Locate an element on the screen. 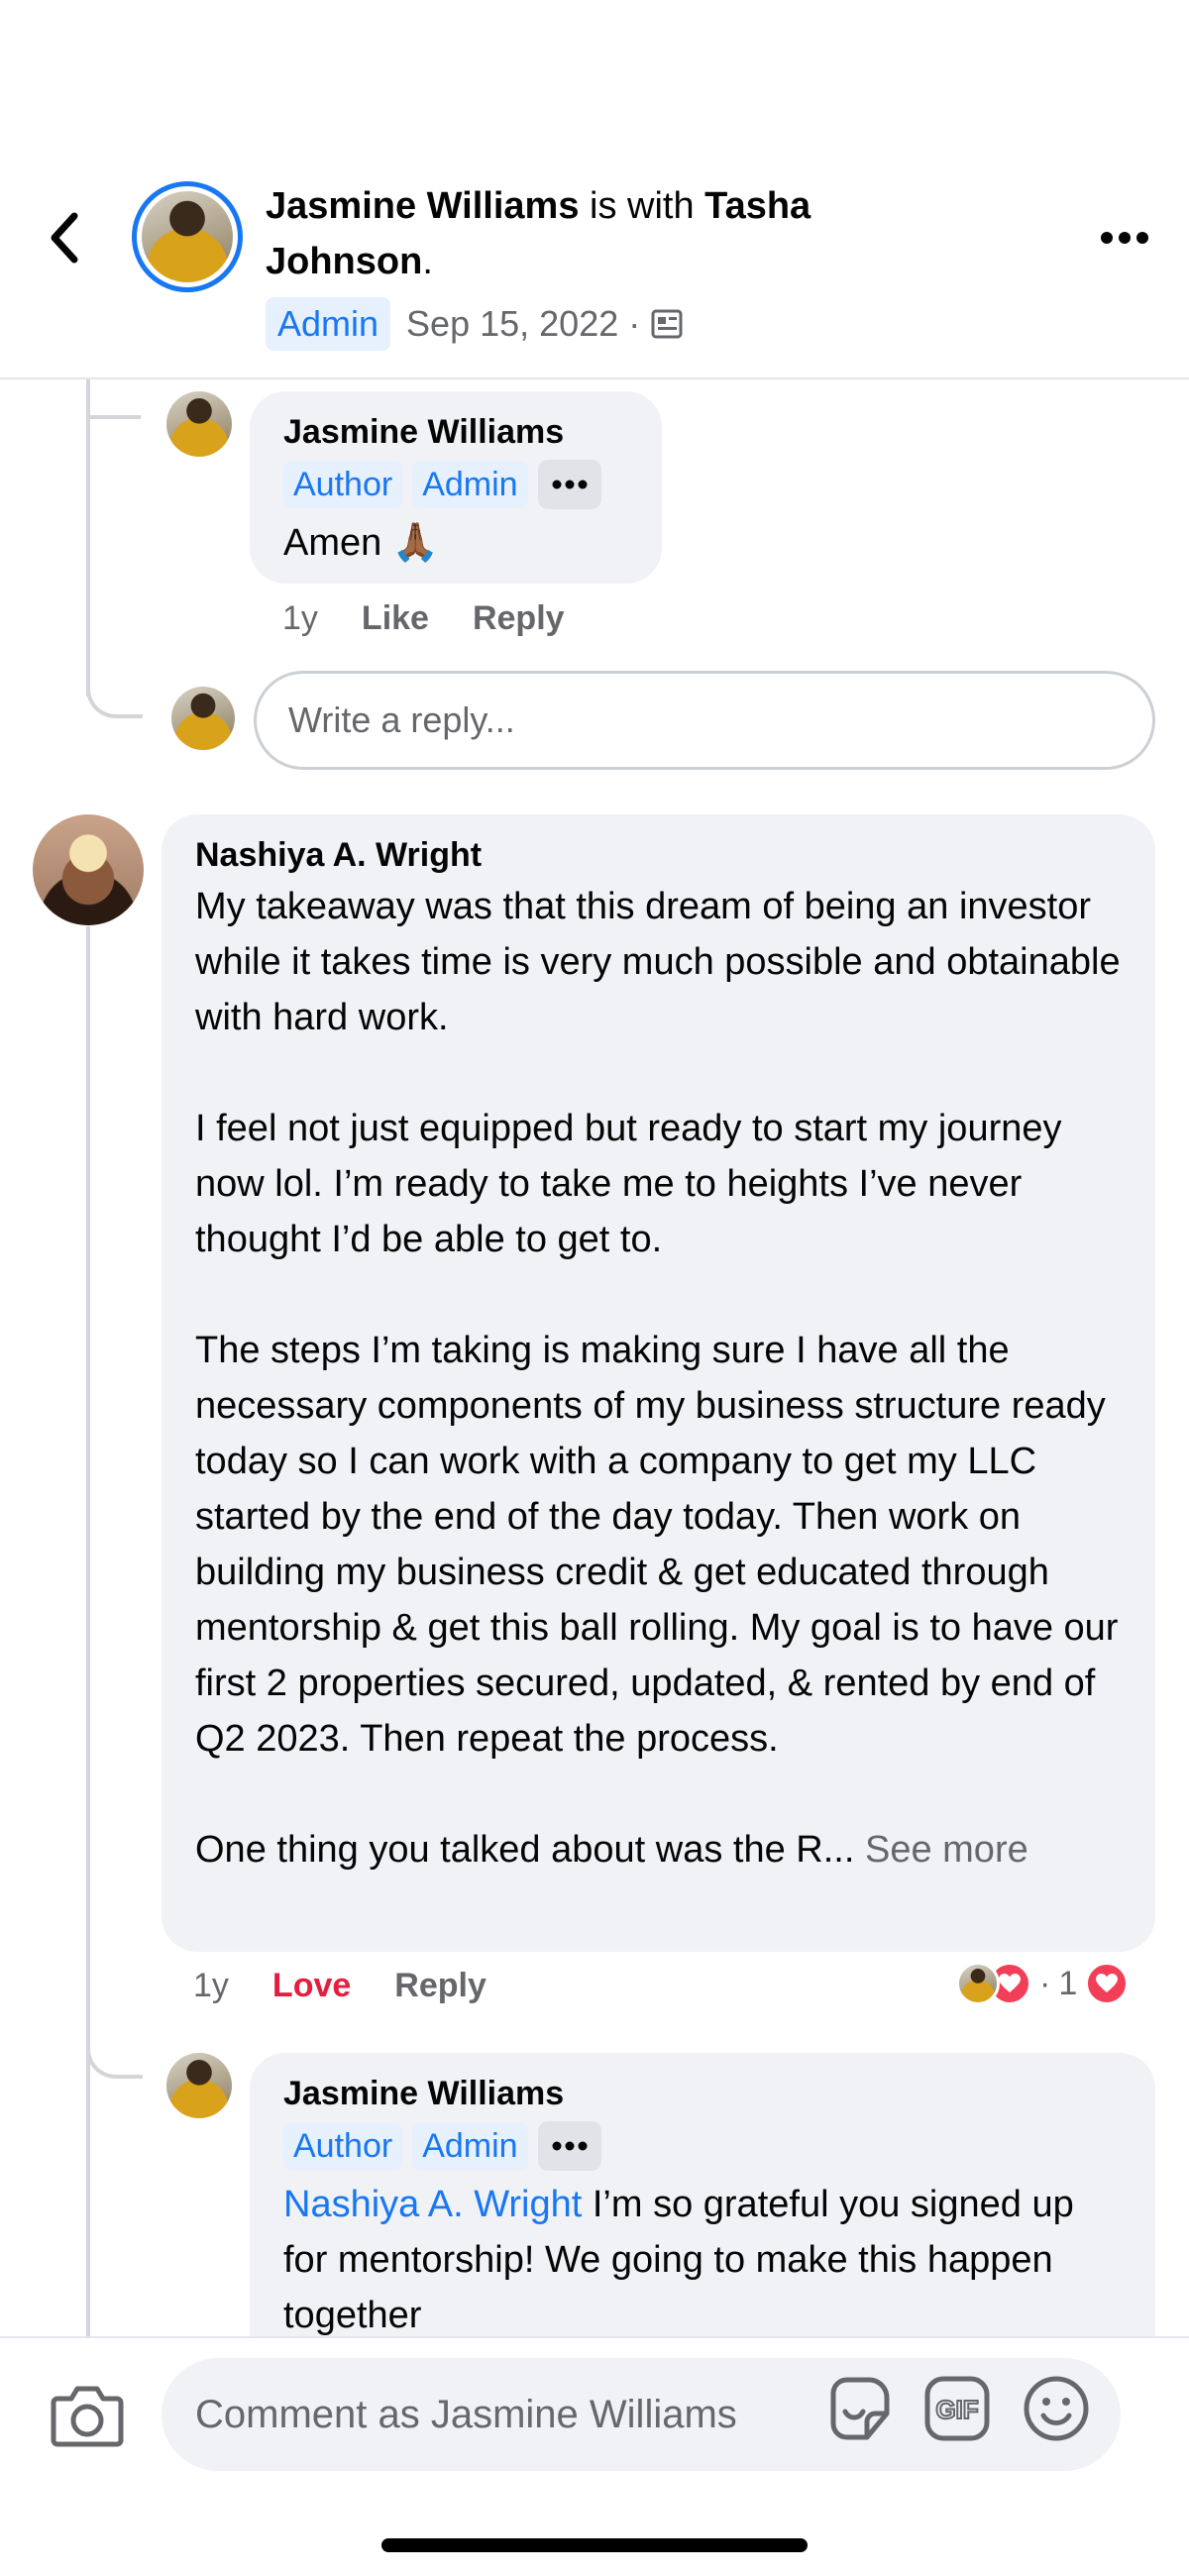 The image size is (1189, 2576). camera-icon is located at coordinates (87, 2416).